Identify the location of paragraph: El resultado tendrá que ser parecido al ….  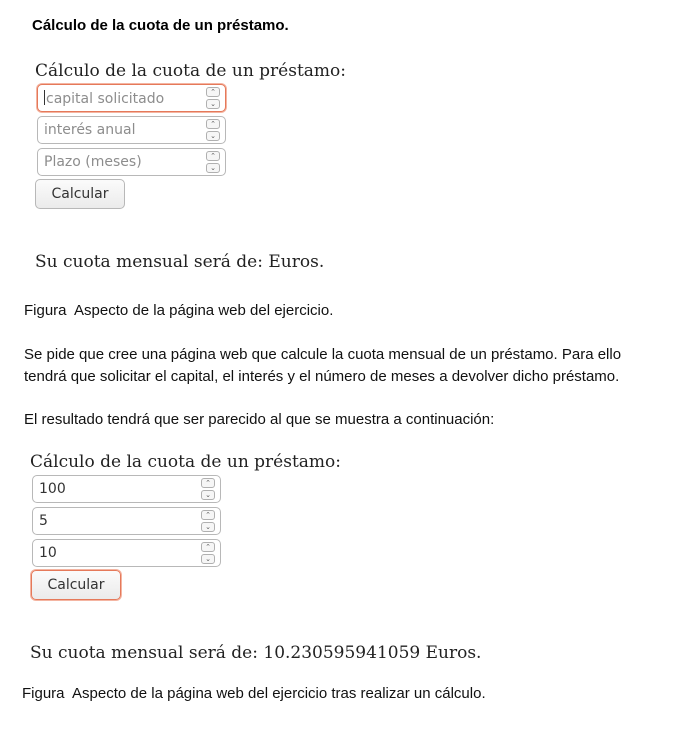
(259, 419).